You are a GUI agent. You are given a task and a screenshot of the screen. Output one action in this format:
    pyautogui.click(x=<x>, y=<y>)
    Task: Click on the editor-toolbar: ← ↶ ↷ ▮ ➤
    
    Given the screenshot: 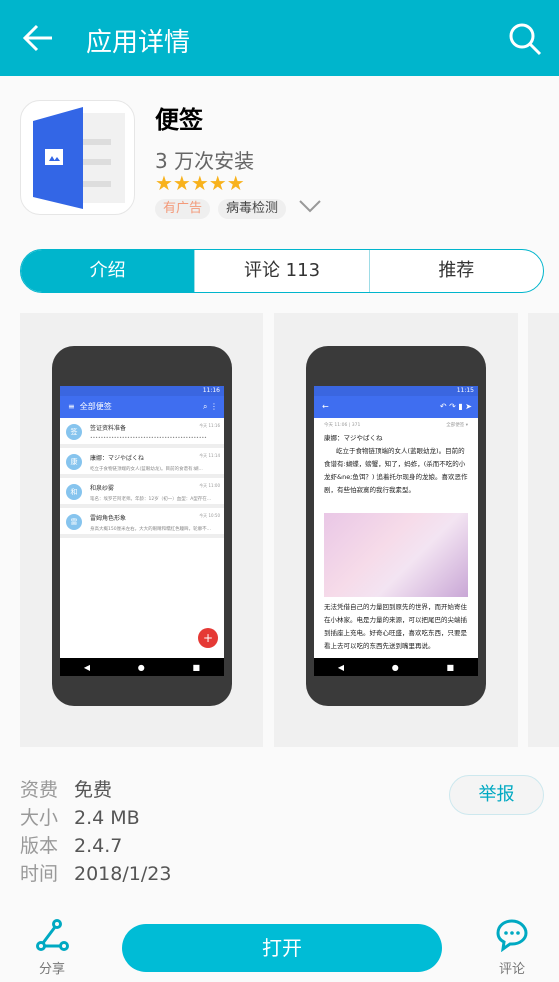 What is the action you would take?
    pyautogui.click(x=396, y=407)
    